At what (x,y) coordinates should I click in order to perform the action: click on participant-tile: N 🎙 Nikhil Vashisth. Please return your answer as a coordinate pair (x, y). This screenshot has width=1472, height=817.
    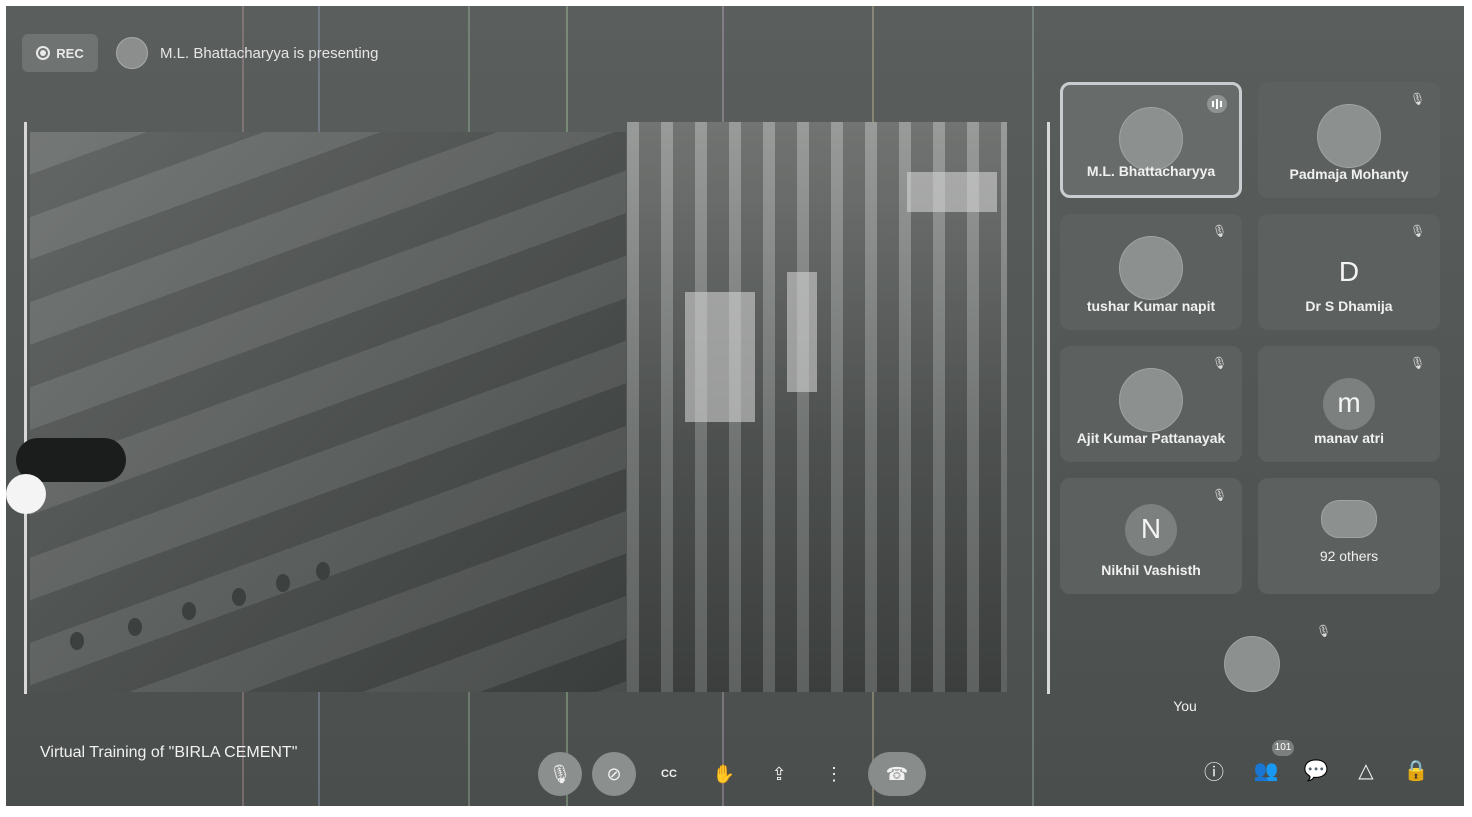
    Looking at the image, I should click on (1151, 536).